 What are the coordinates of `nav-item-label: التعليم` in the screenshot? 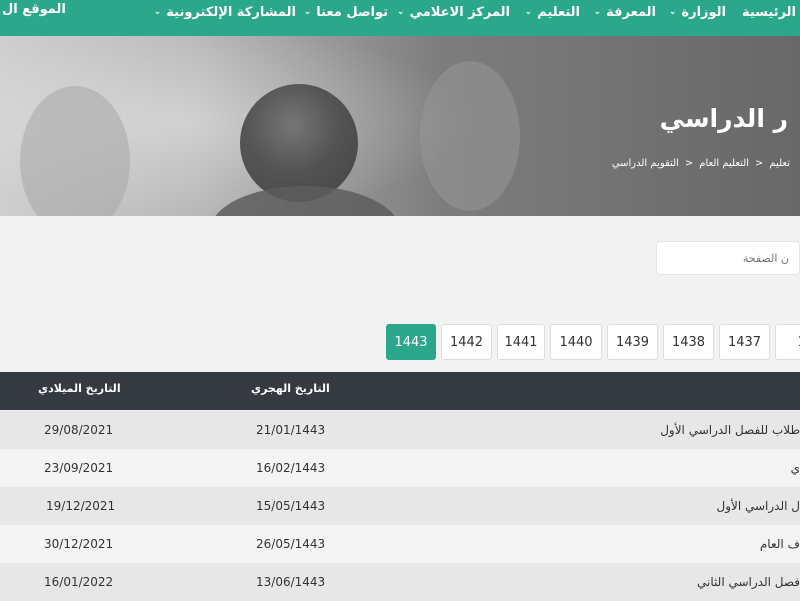 It's located at (558, 12).